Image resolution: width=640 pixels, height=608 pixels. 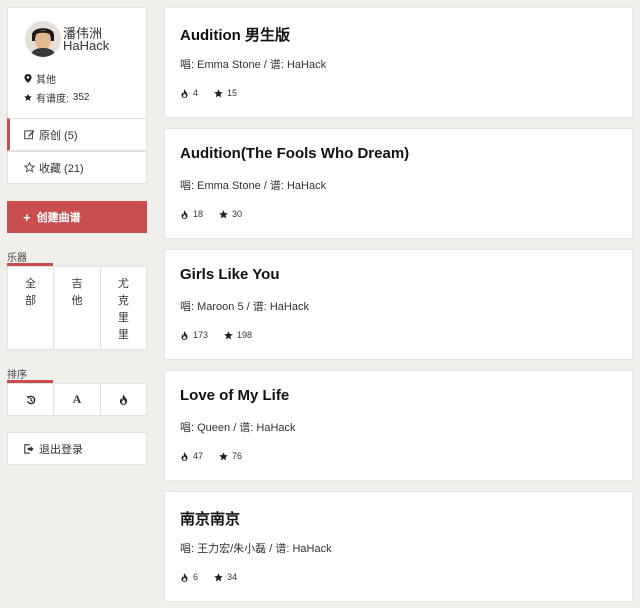 I want to click on create-score-button: + 创建曲谱, so click(x=77, y=217).